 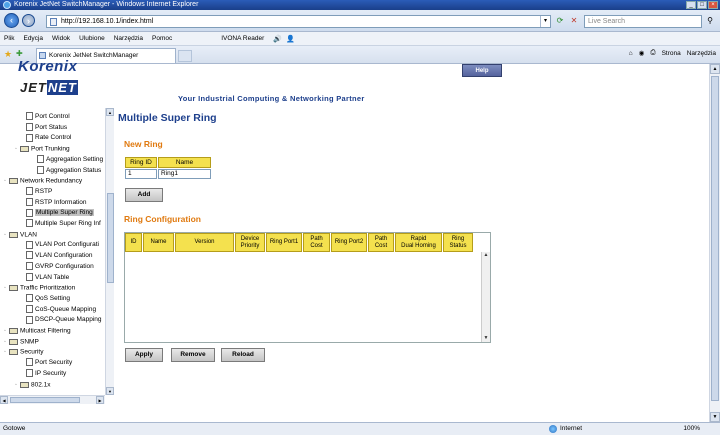 I want to click on minimize-button: _, so click(x=691, y=5).